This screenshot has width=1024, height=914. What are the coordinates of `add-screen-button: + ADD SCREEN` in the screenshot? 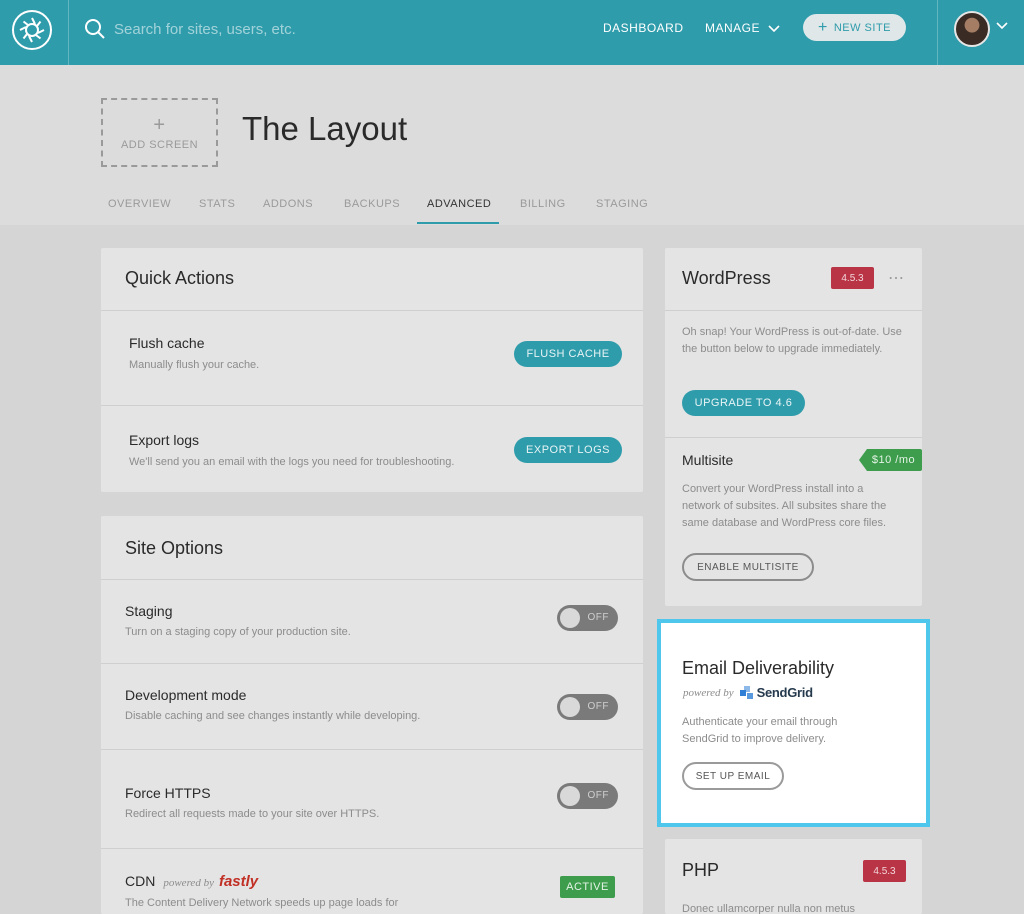 It's located at (159, 132).